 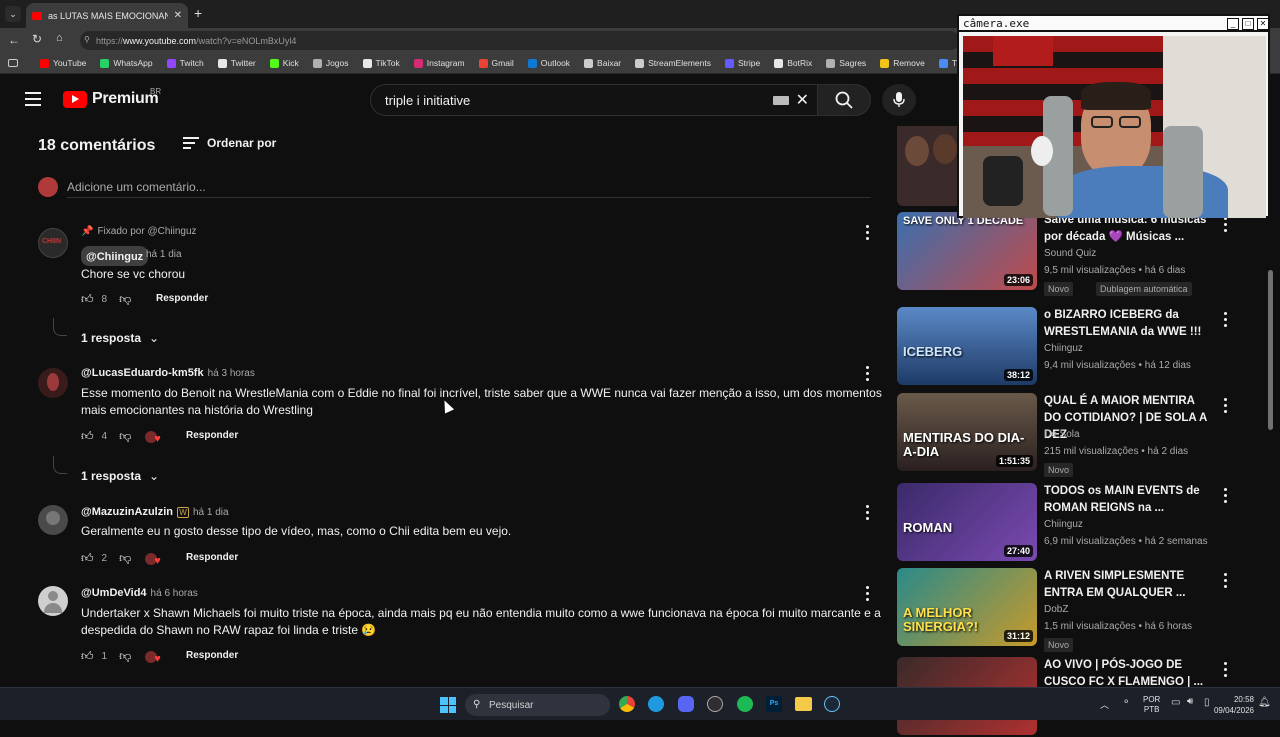 What do you see at coordinates (967, 432) in the screenshot?
I see `video-thumbnail: MENTIRAS DO DIA-A-DIA 1:51:35` at bounding box center [967, 432].